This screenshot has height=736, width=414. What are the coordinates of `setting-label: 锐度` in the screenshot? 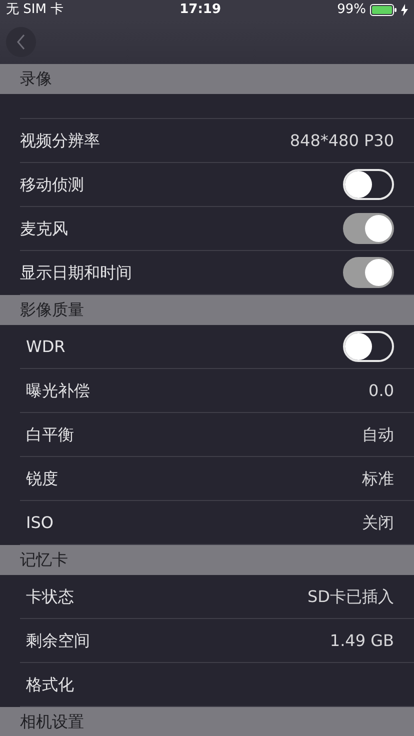 It's located at (41, 479).